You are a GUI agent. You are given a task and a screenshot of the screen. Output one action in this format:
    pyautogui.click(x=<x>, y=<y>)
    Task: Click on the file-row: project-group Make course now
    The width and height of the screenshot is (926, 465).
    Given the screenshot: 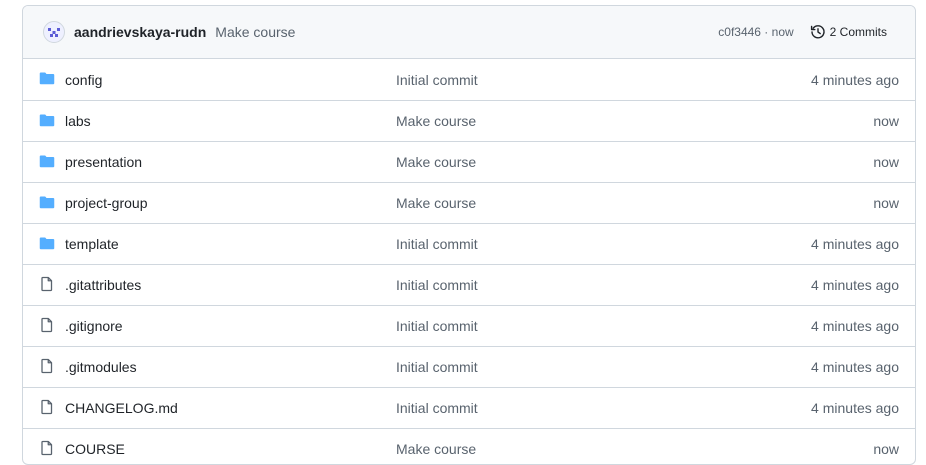 What is the action you would take?
    pyautogui.click(x=469, y=202)
    